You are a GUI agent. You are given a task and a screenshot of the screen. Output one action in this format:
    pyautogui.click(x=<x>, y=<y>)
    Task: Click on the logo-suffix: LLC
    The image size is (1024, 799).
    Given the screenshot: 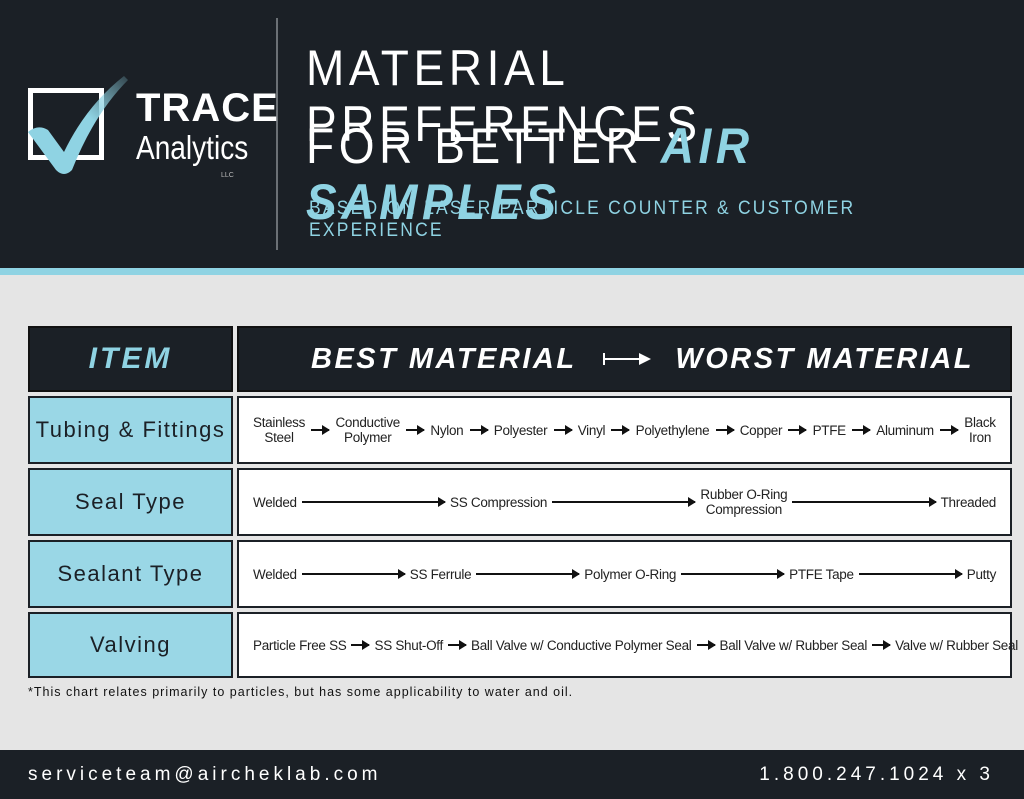 What is the action you would take?
    pyautogui.click(x=227, y=175)
    